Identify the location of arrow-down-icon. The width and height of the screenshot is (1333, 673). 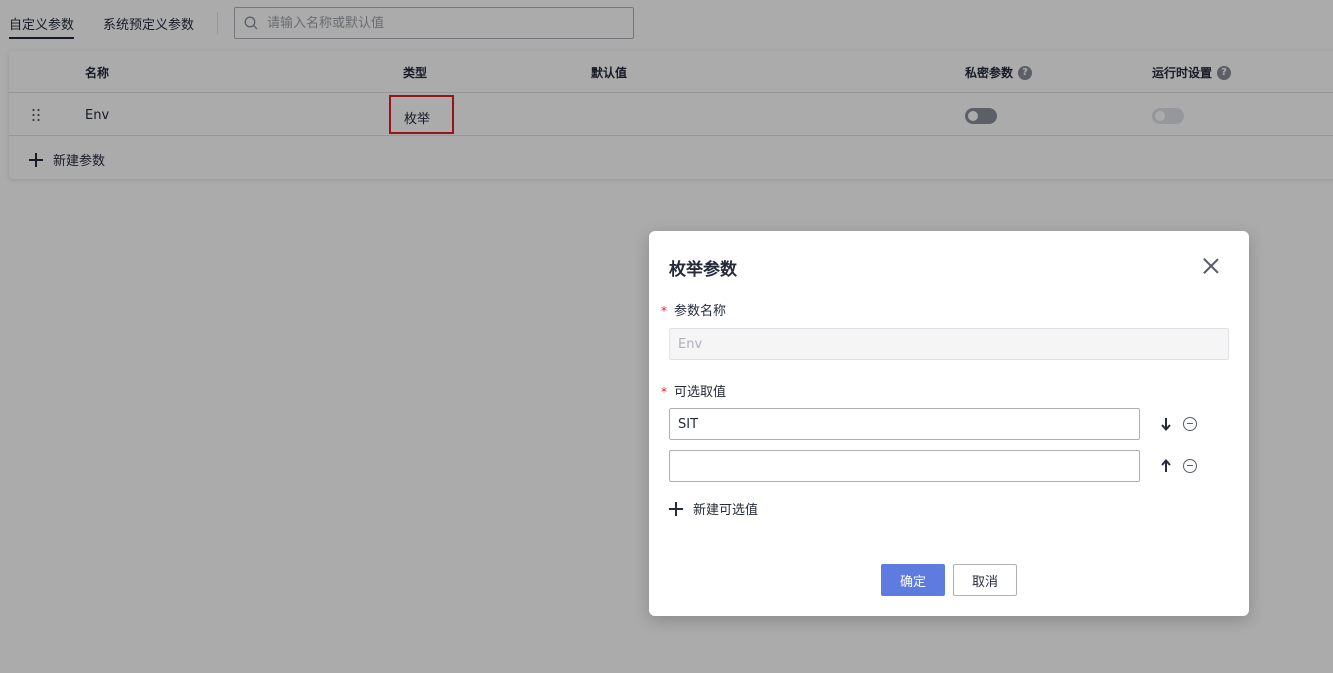
(1166, 424).